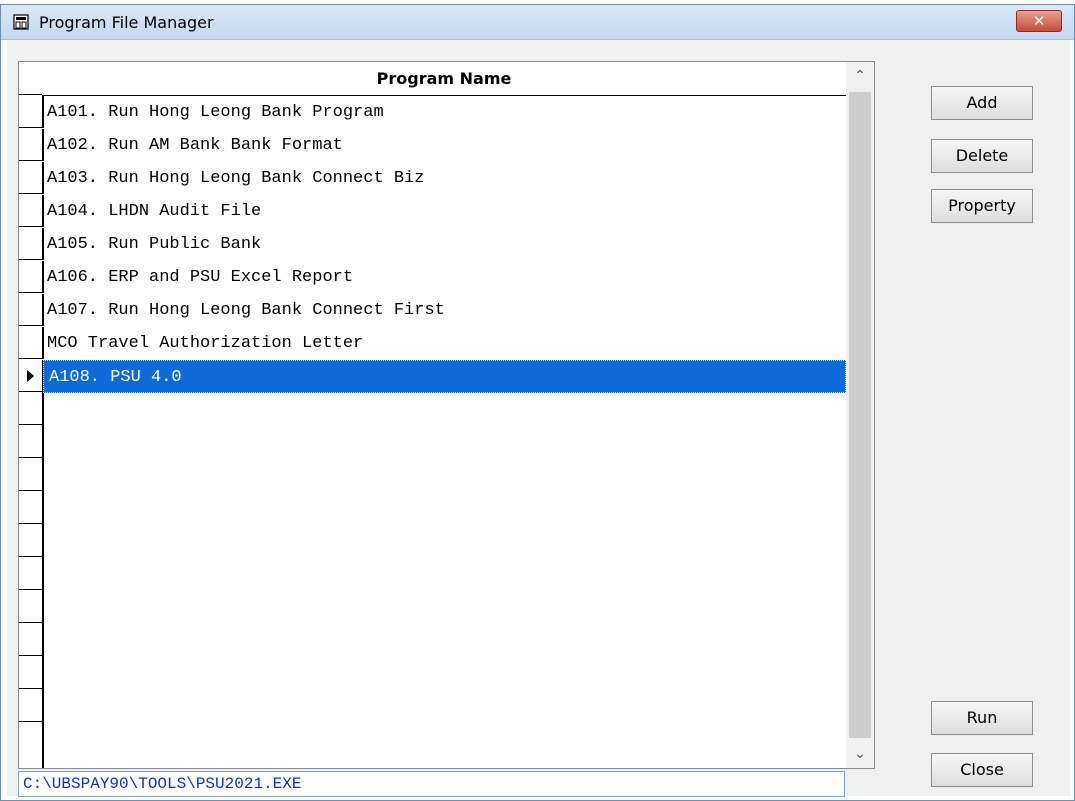 The image size is (1075, 801). I want to click on vertical-scrollbar: ⌃ ⌄, so click(860, 415).